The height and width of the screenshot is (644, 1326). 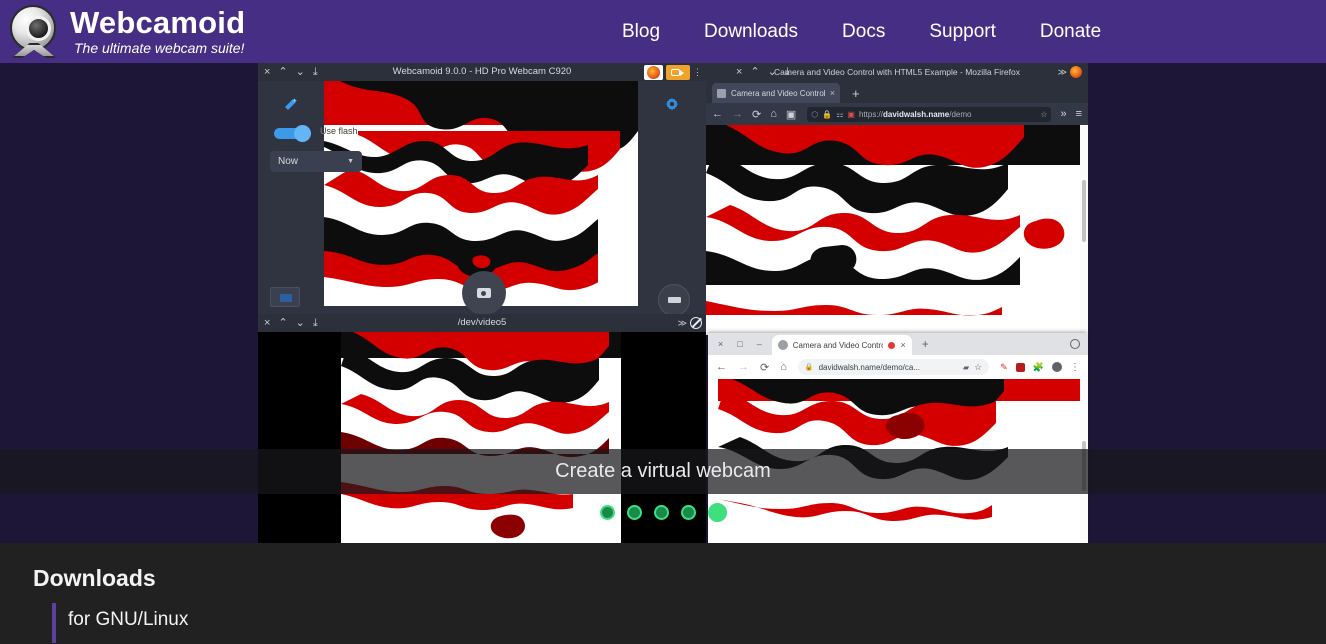 I want to click on video5-titlebar: × ⌃ ⌄ ⤓ /dev/video5 ≫, so click(x=482, y=323).